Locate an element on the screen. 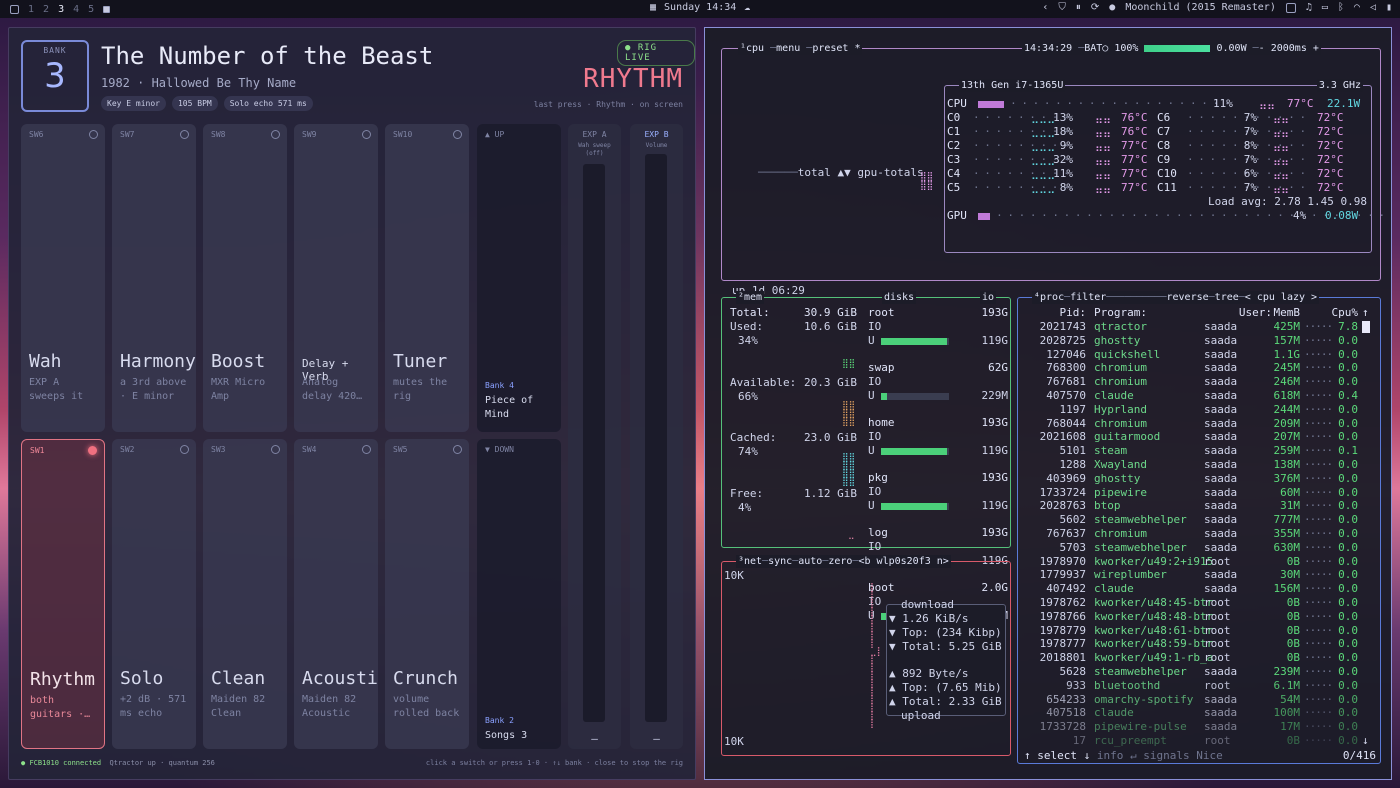 Image resolution: width=1400 pixels, height=788 pixels. footswitch-sw4: SW4 Acoustic Maiden 82Acoustic is located at coordinates (336, 594).